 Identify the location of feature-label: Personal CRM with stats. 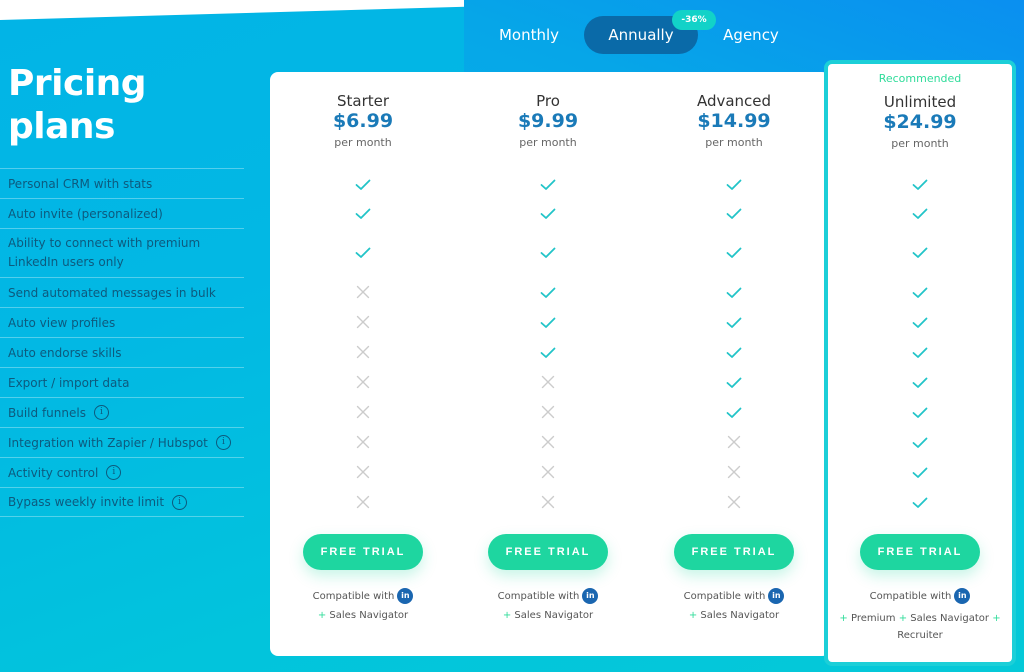
(80, 183).